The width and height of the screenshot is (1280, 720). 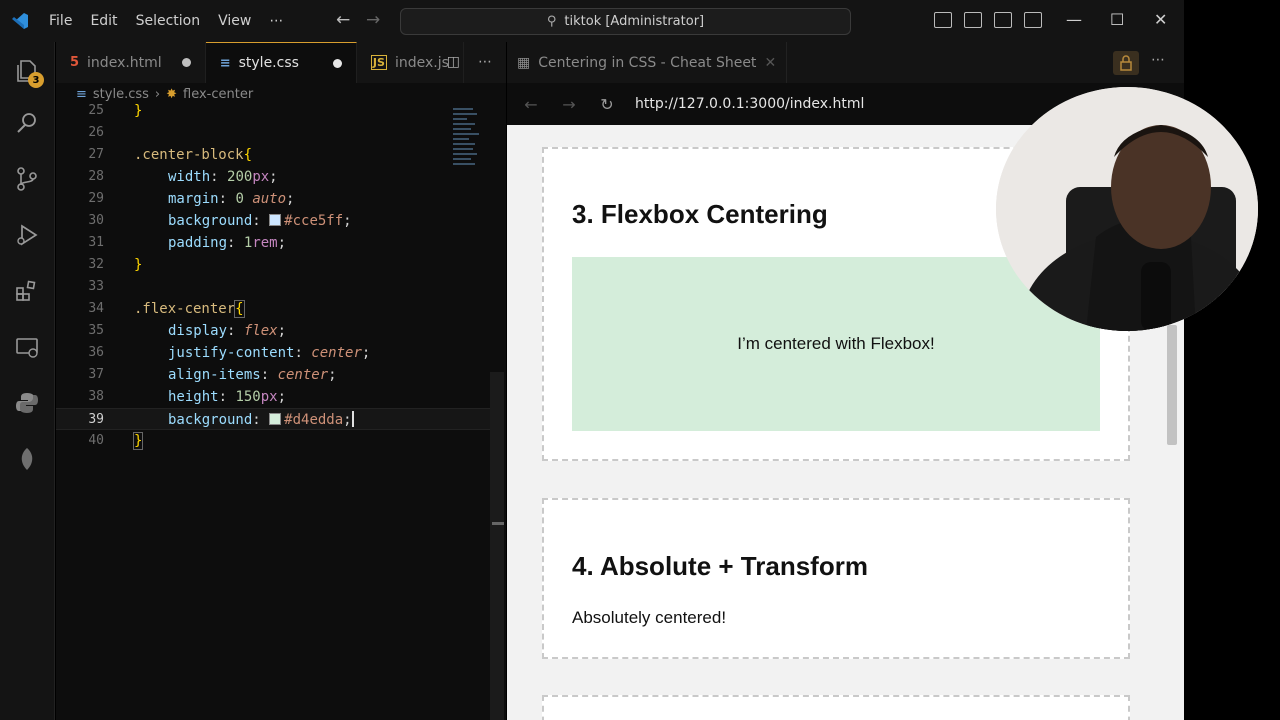 What do you see at coordinates (116, 441) in the screenshot?
I see `code-line: 40}` at bounding box center [116, 441].